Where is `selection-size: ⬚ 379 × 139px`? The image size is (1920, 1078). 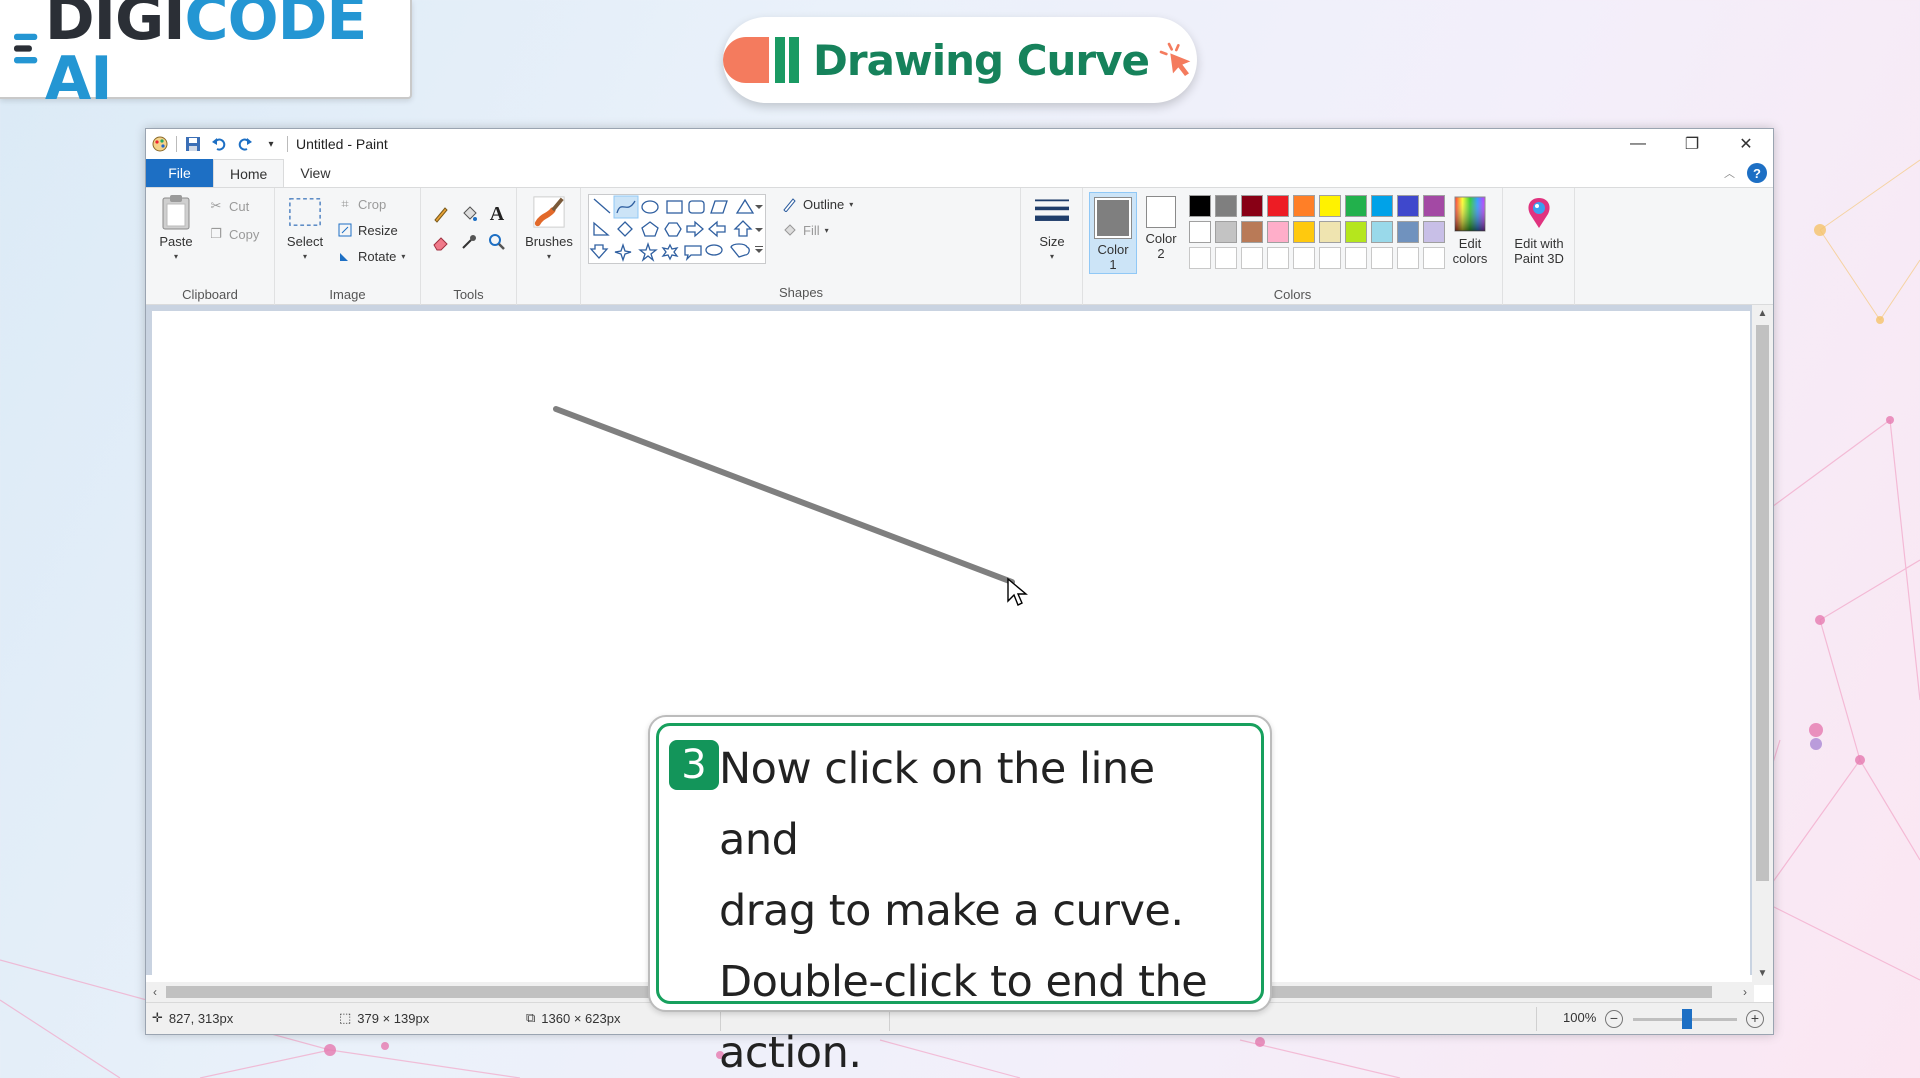
selection-size: ⬚ 379 × 139px is located at coordinates (384, 1018).